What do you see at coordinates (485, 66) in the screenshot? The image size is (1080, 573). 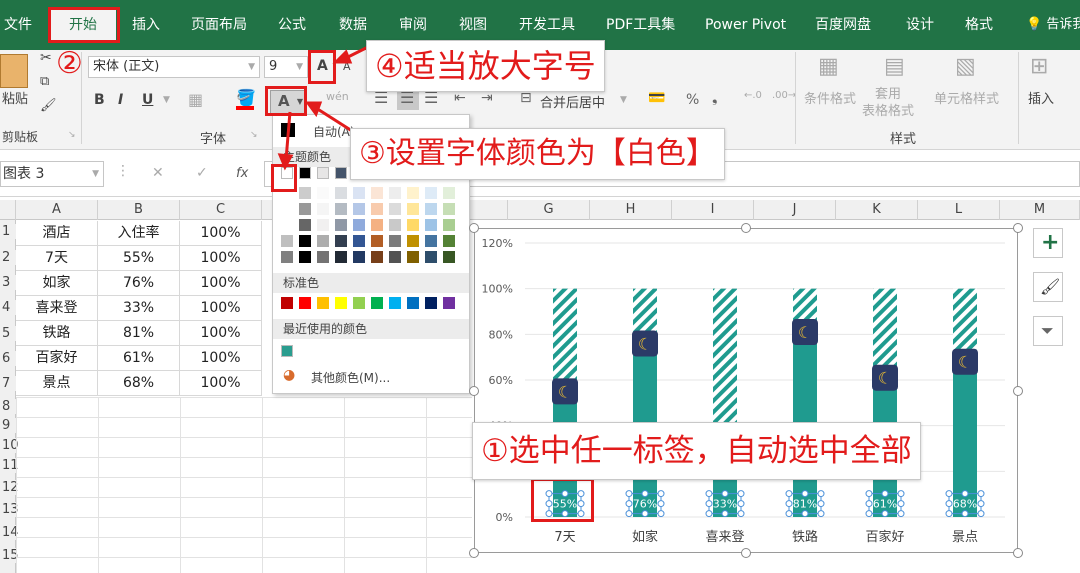 I see `callout-step4: ④适当放大字号` at bounding box center [485, 66].